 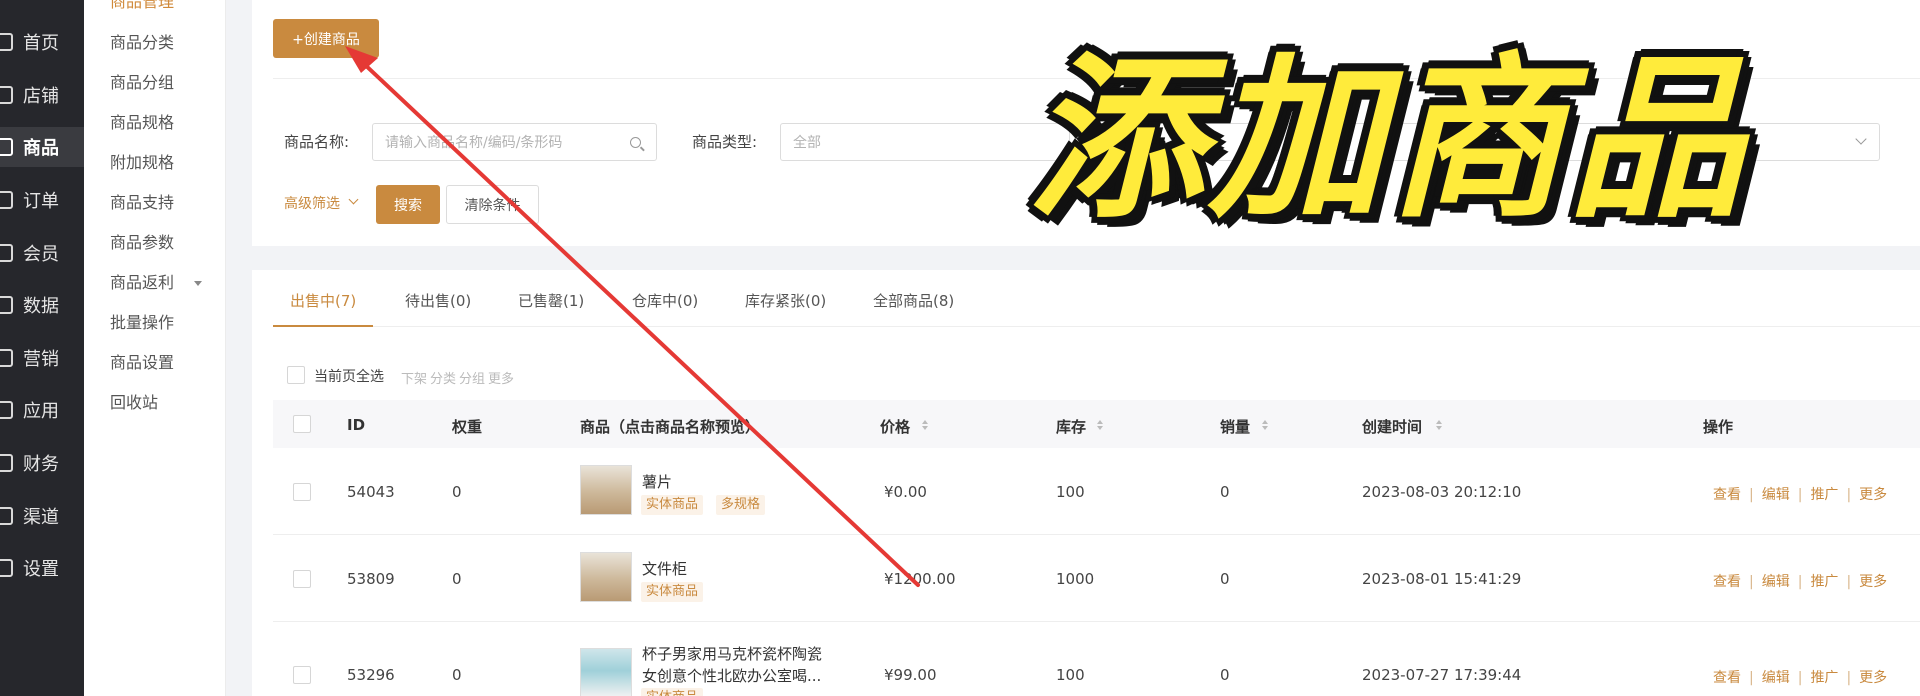 I want to click on channel-icon, so click(x=6, y=516).